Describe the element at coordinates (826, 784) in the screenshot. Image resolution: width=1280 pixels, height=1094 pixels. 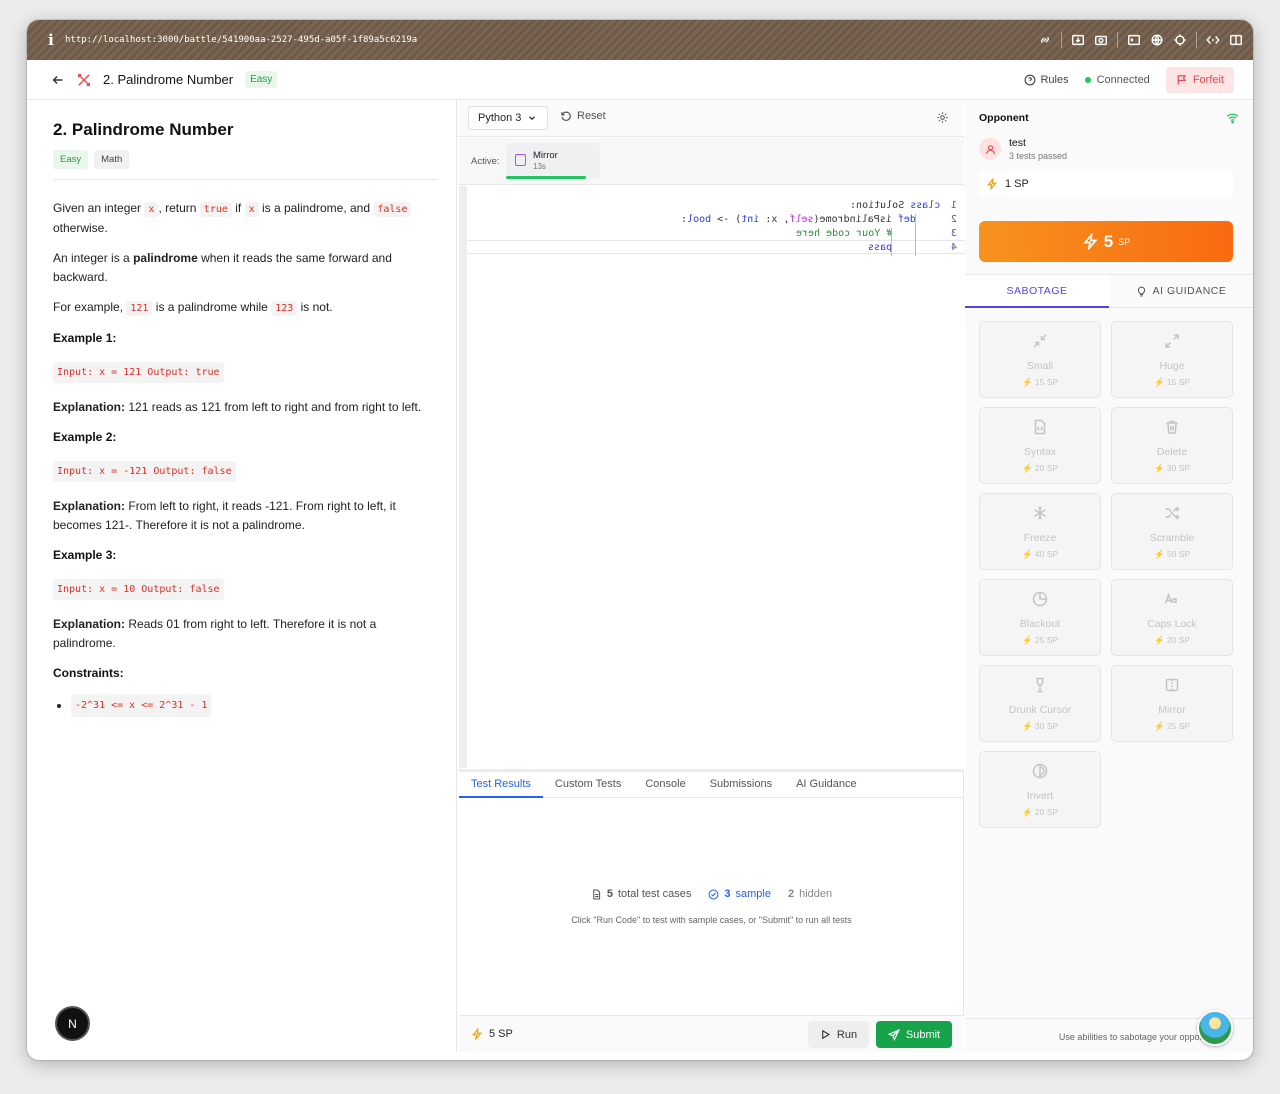
I see `tab-ai-guidance: AI Guidance` at that location.